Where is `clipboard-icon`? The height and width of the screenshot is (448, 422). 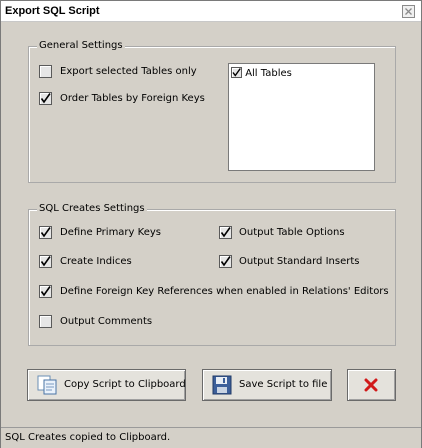
clipboard-icon is located at coordinates (47, 385).